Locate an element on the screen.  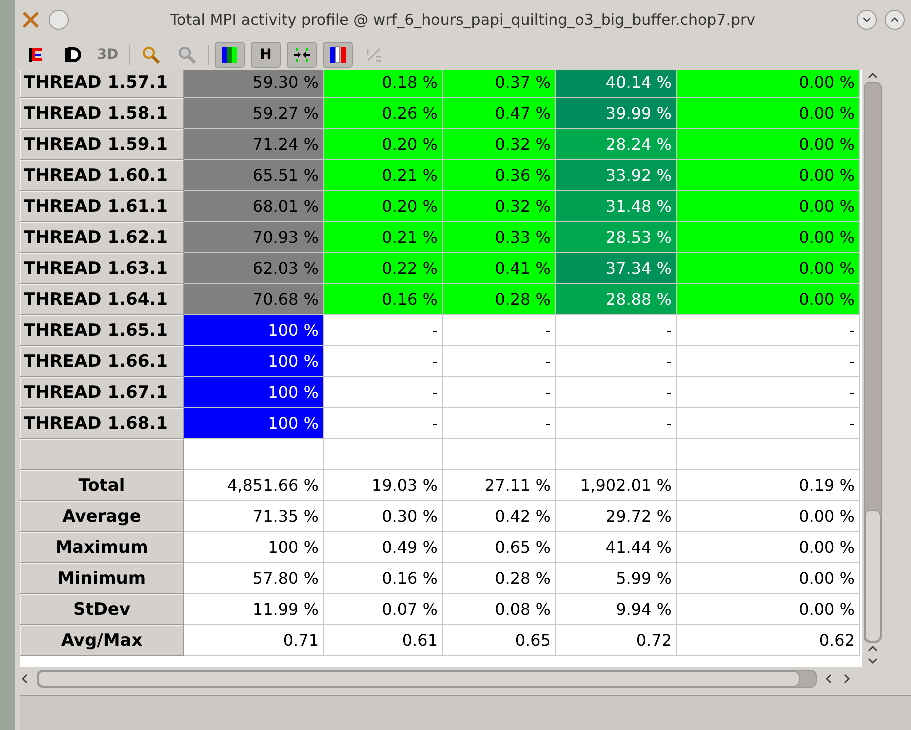
table-cell: 29.72 % is located at coordinates (616, 516).